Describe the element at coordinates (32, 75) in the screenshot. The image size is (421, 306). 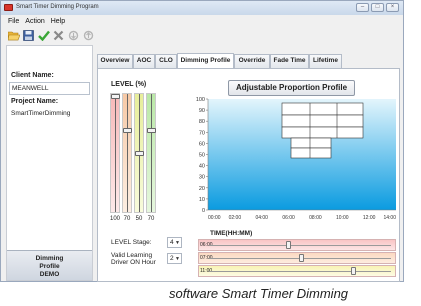
I see `client-name-label: Client Name:` at that location.